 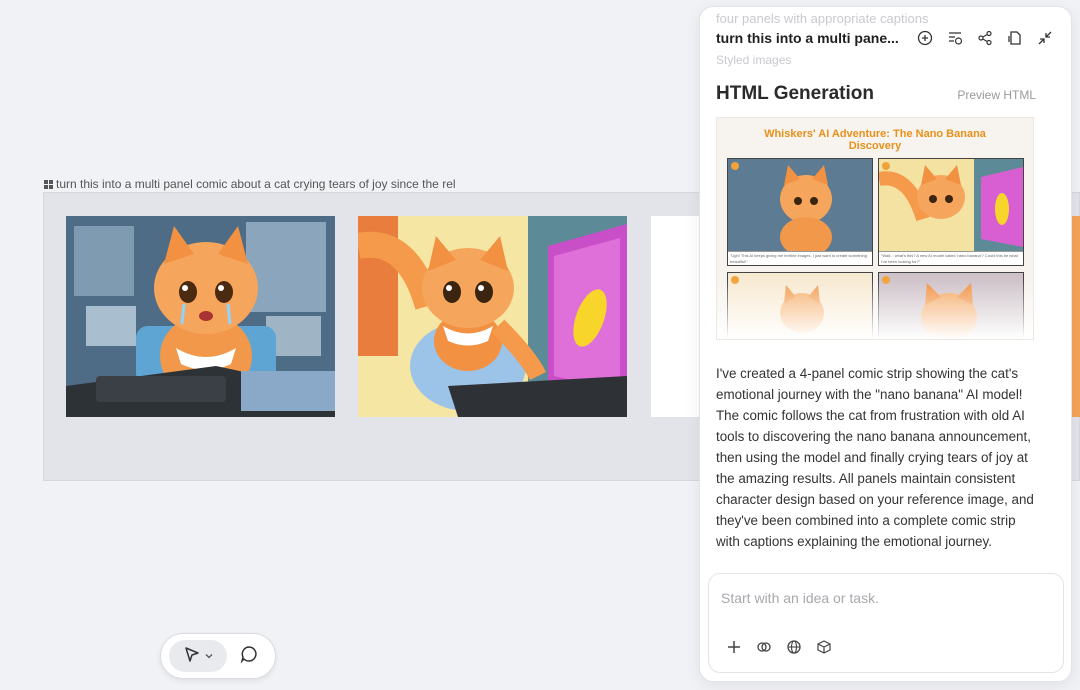 I want to click on comic-panel-1-image, so click(x=200, y=316).